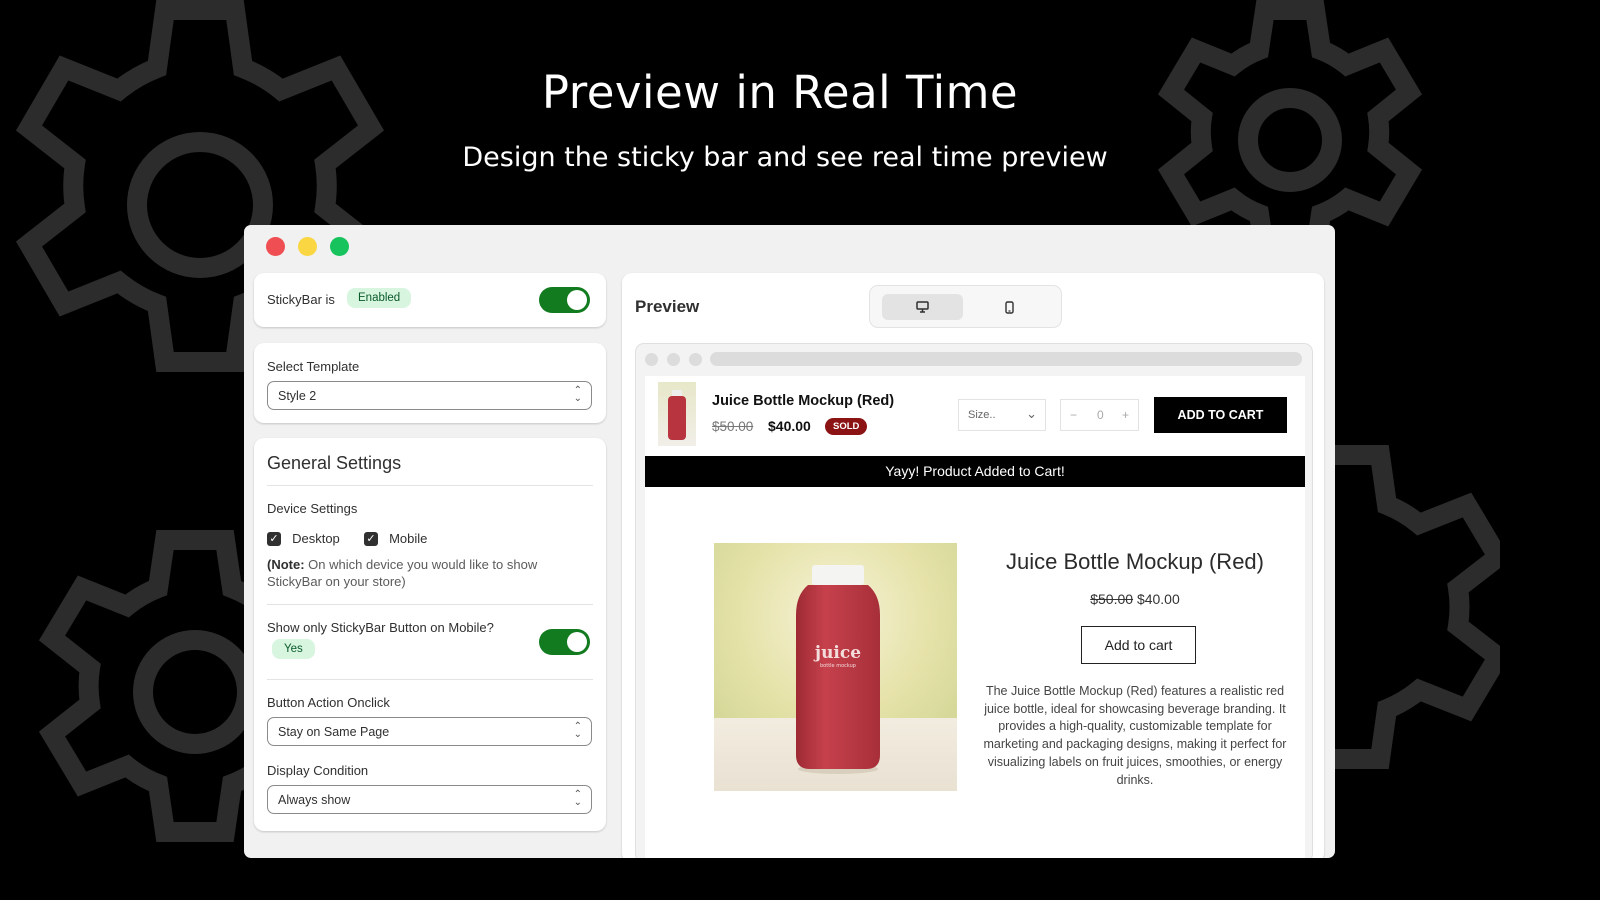 This screenshot has width=1600, height=900. What do you see at coordinates (1073, 415) in the screenshot?
I see `qty-minus-button: −` at bounding box center [1073, 415].